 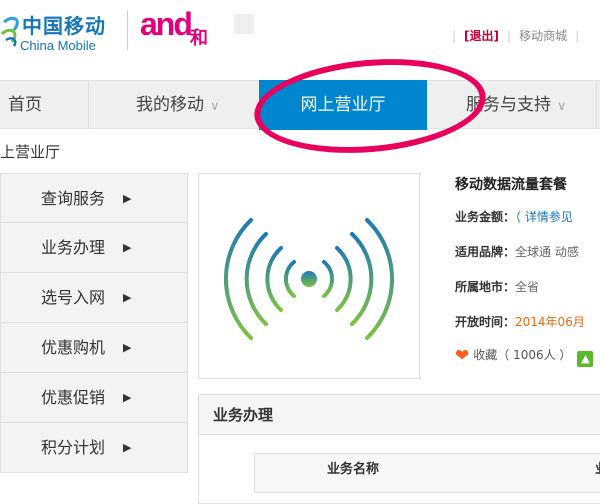 I want to click on sidebar-item-label: 选号入网, so click(x=73, y=297).